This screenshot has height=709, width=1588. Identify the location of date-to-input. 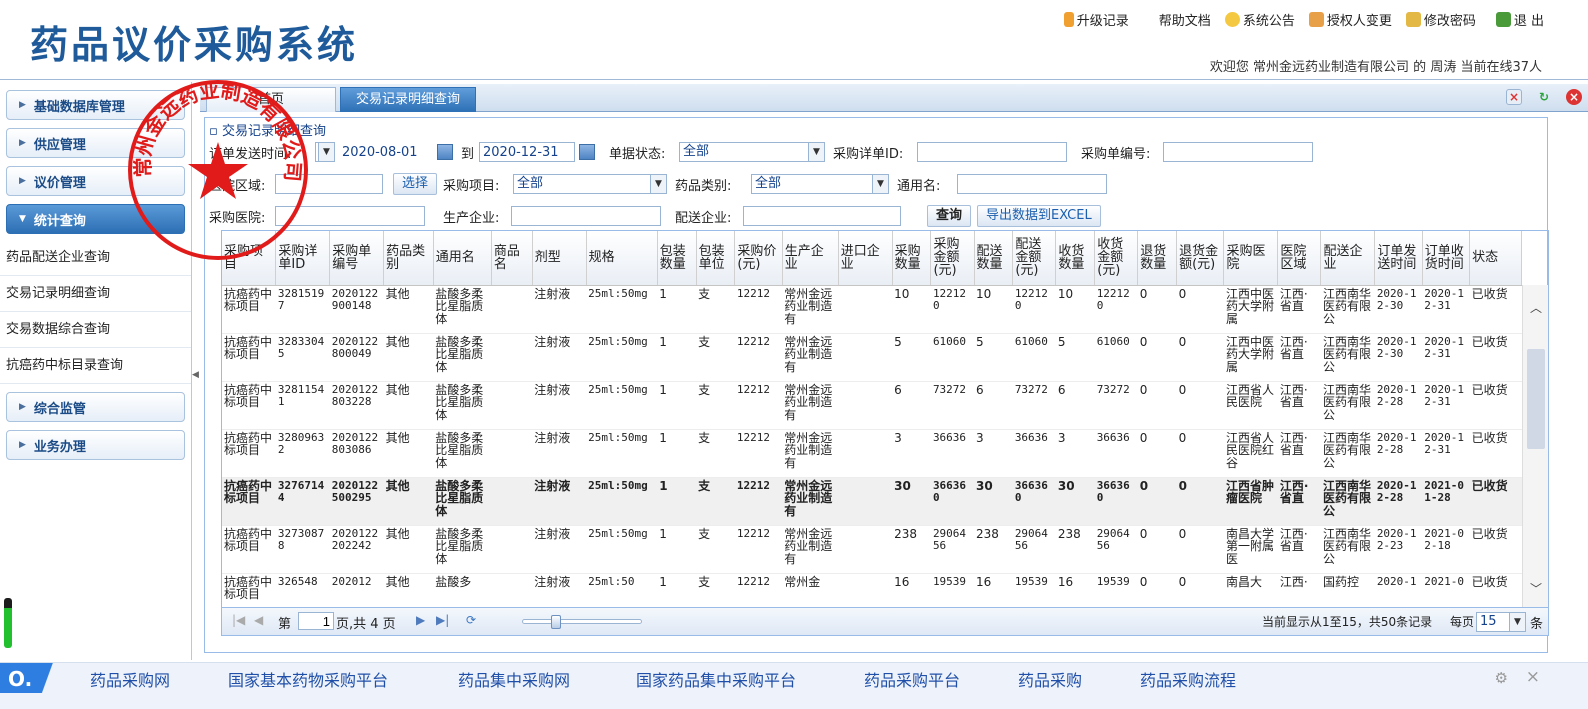
(527, 152).